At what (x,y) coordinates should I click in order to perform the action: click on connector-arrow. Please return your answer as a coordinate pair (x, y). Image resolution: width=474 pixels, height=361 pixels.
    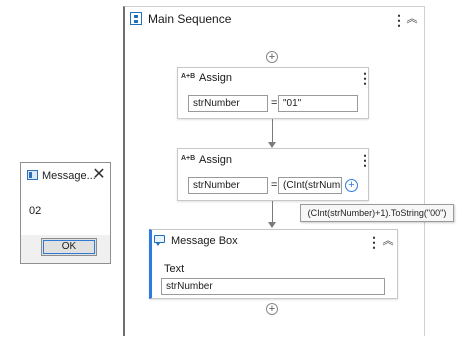
    Looking at the image, I should click on (272, 225).